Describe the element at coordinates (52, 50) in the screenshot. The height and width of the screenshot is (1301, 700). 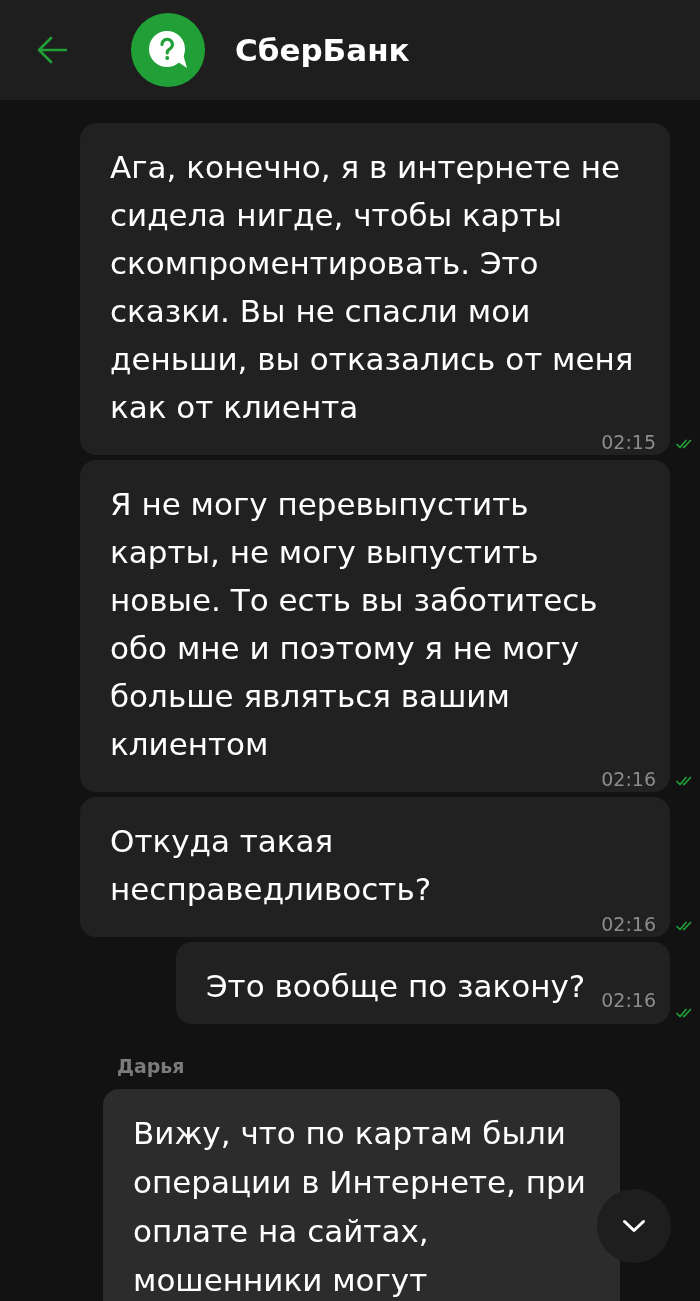
I see `back-arrow-icon` at that location.